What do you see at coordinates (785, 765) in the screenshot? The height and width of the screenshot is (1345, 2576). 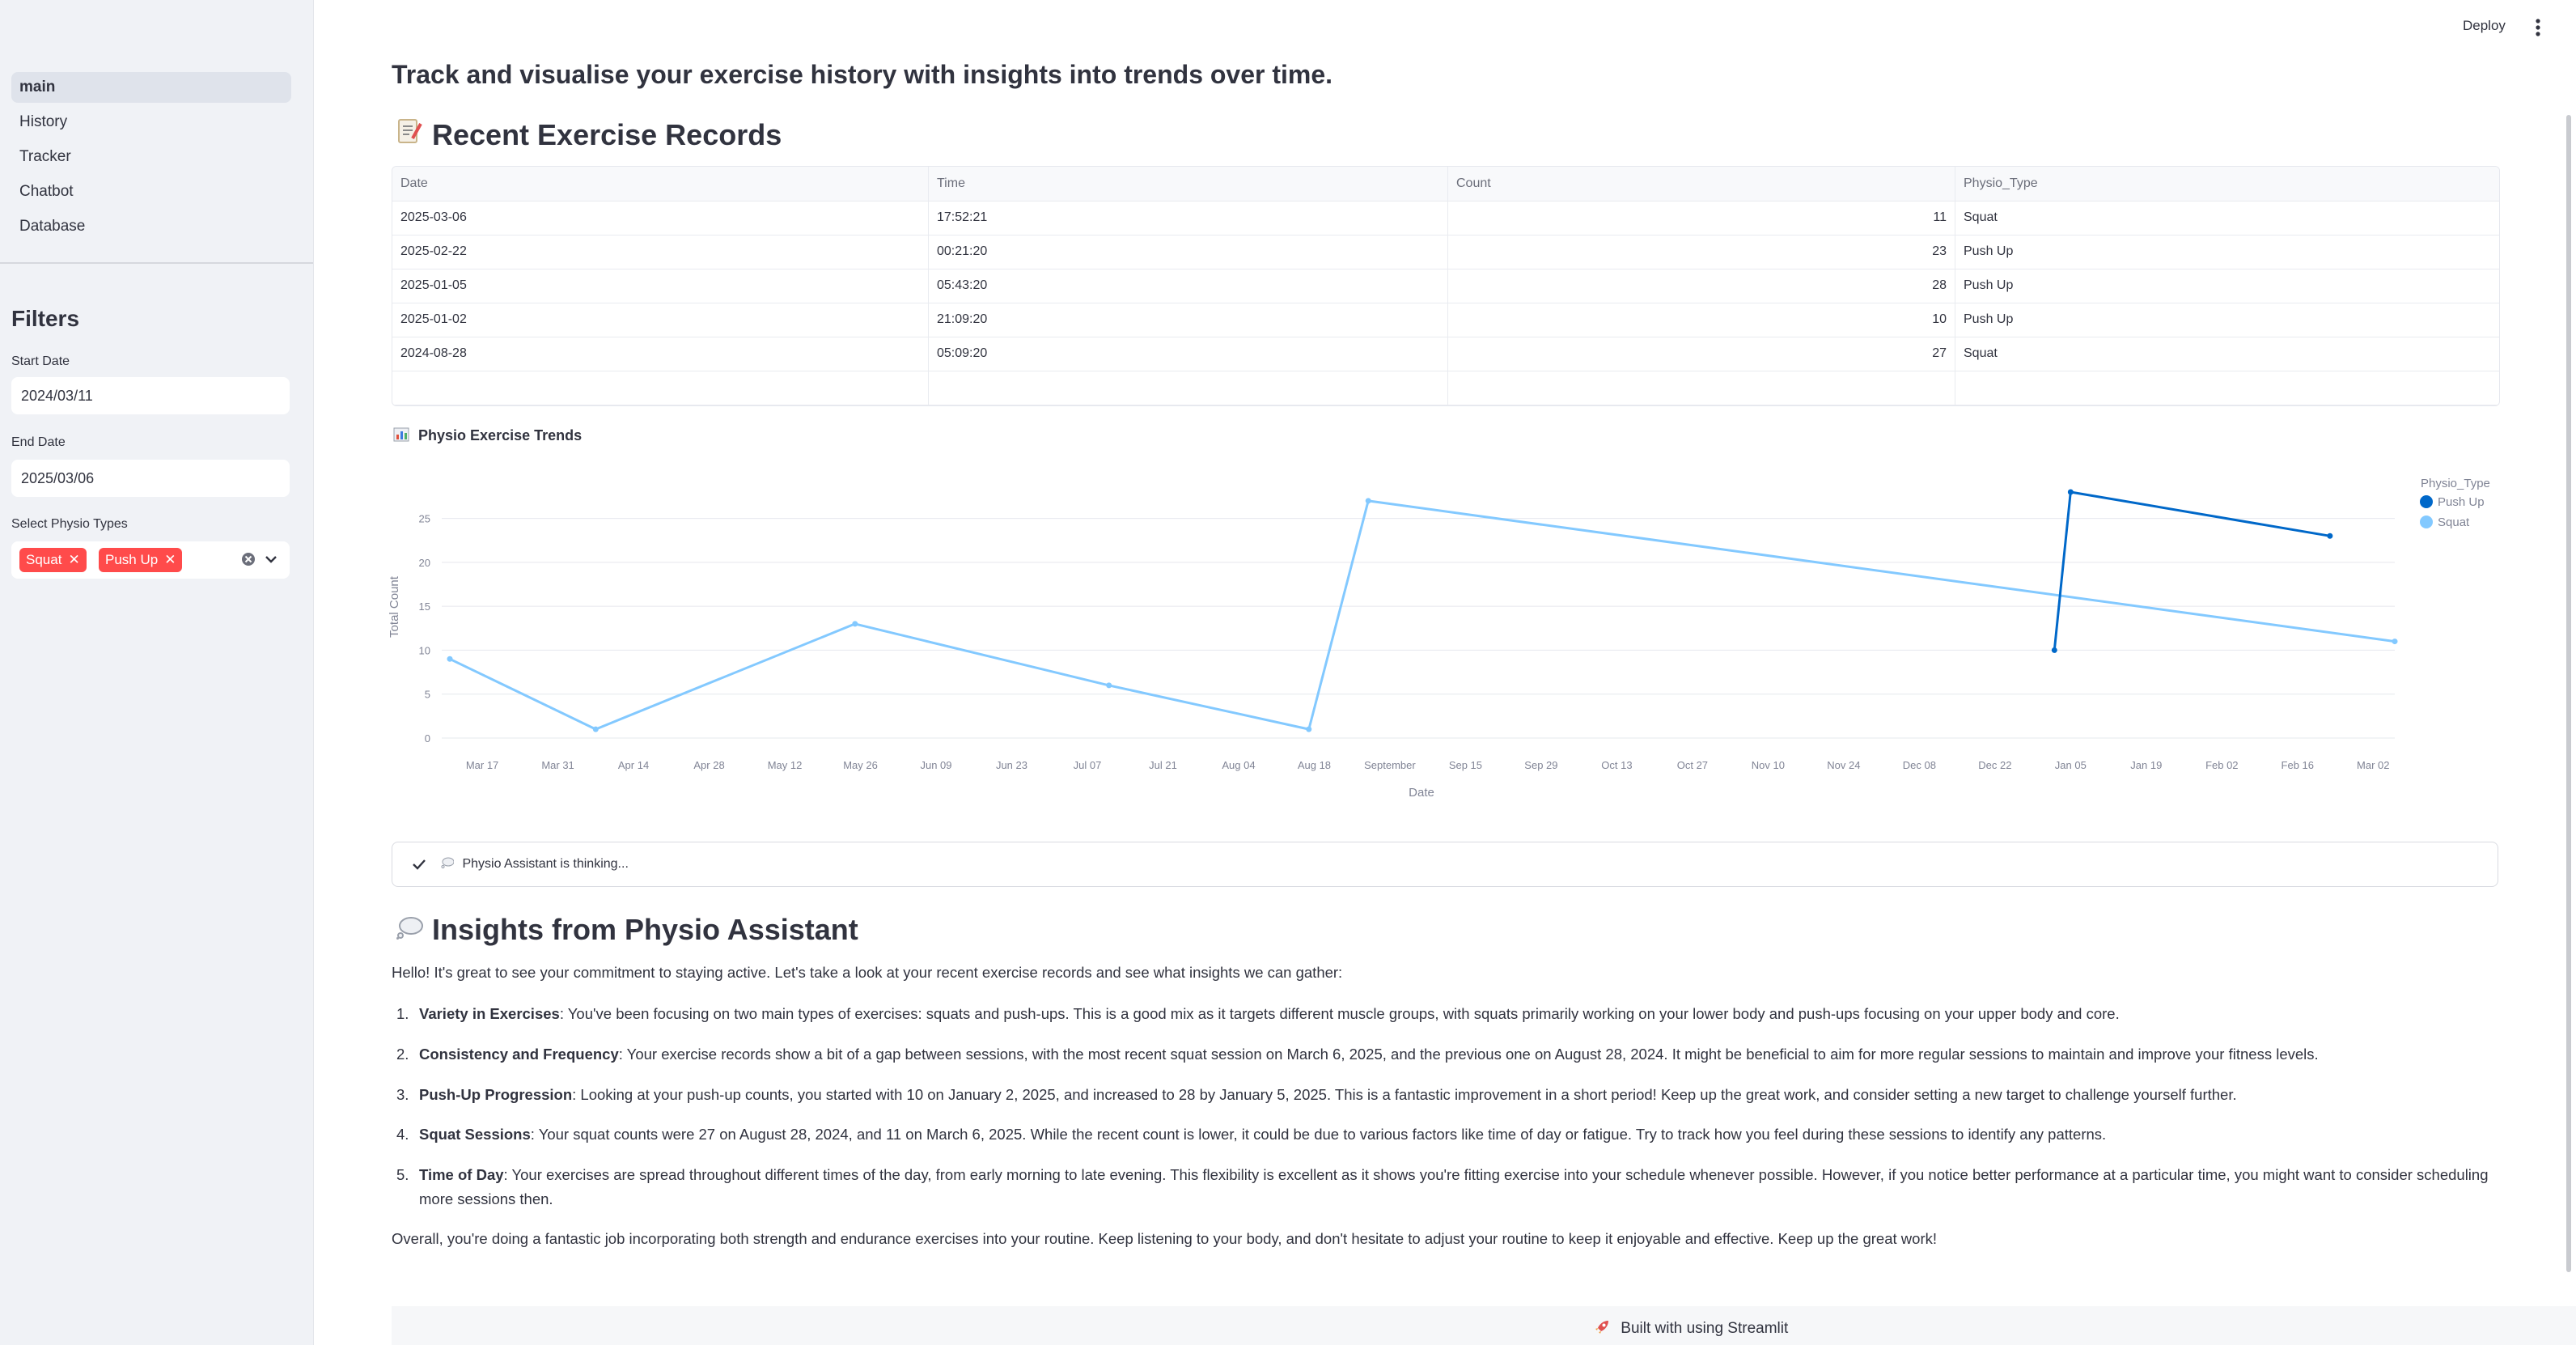 I see `x-tick-label: May 12` at bounding box center [785, 765].